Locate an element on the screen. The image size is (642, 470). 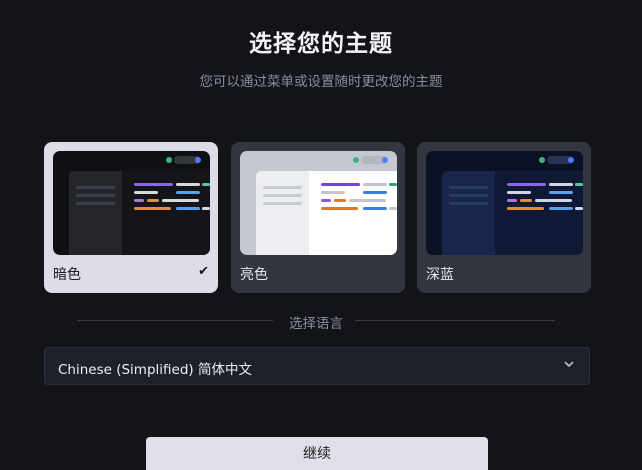
theme-label-deep-blue: 深蓝 is located at coordinates (440, 275).